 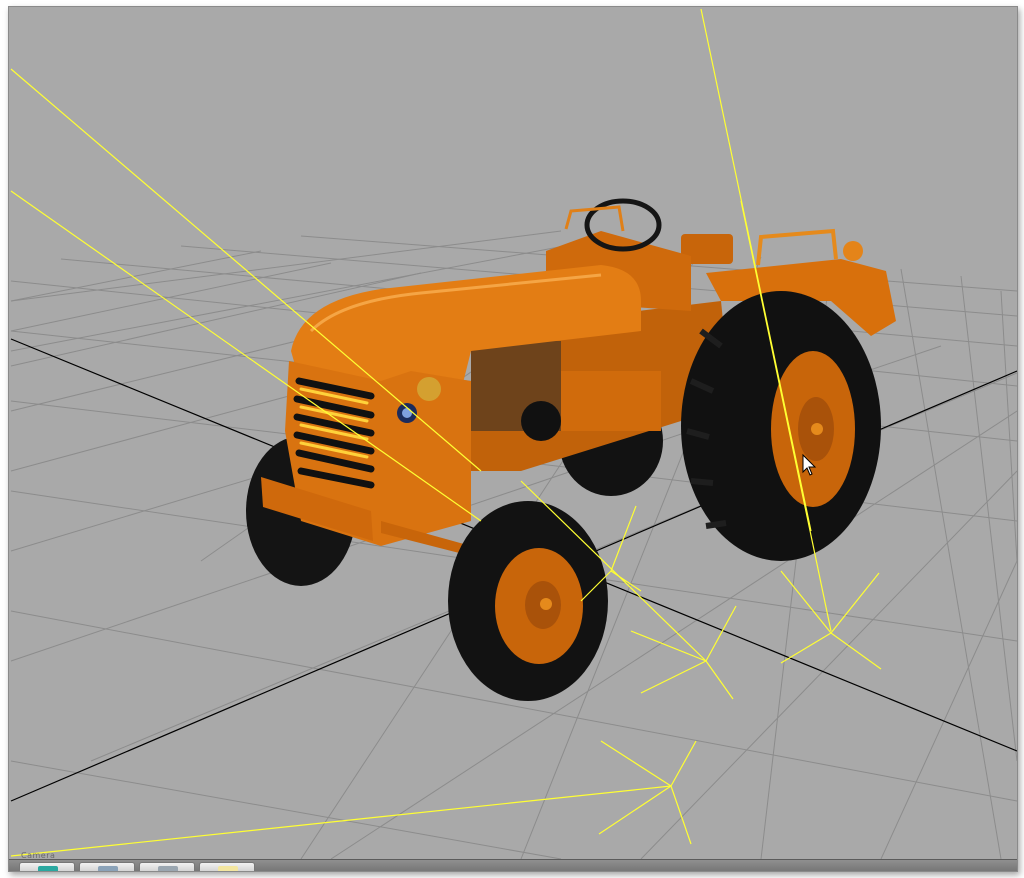 I want to click on viewport-tab-icon, so click(x=48, y=868).